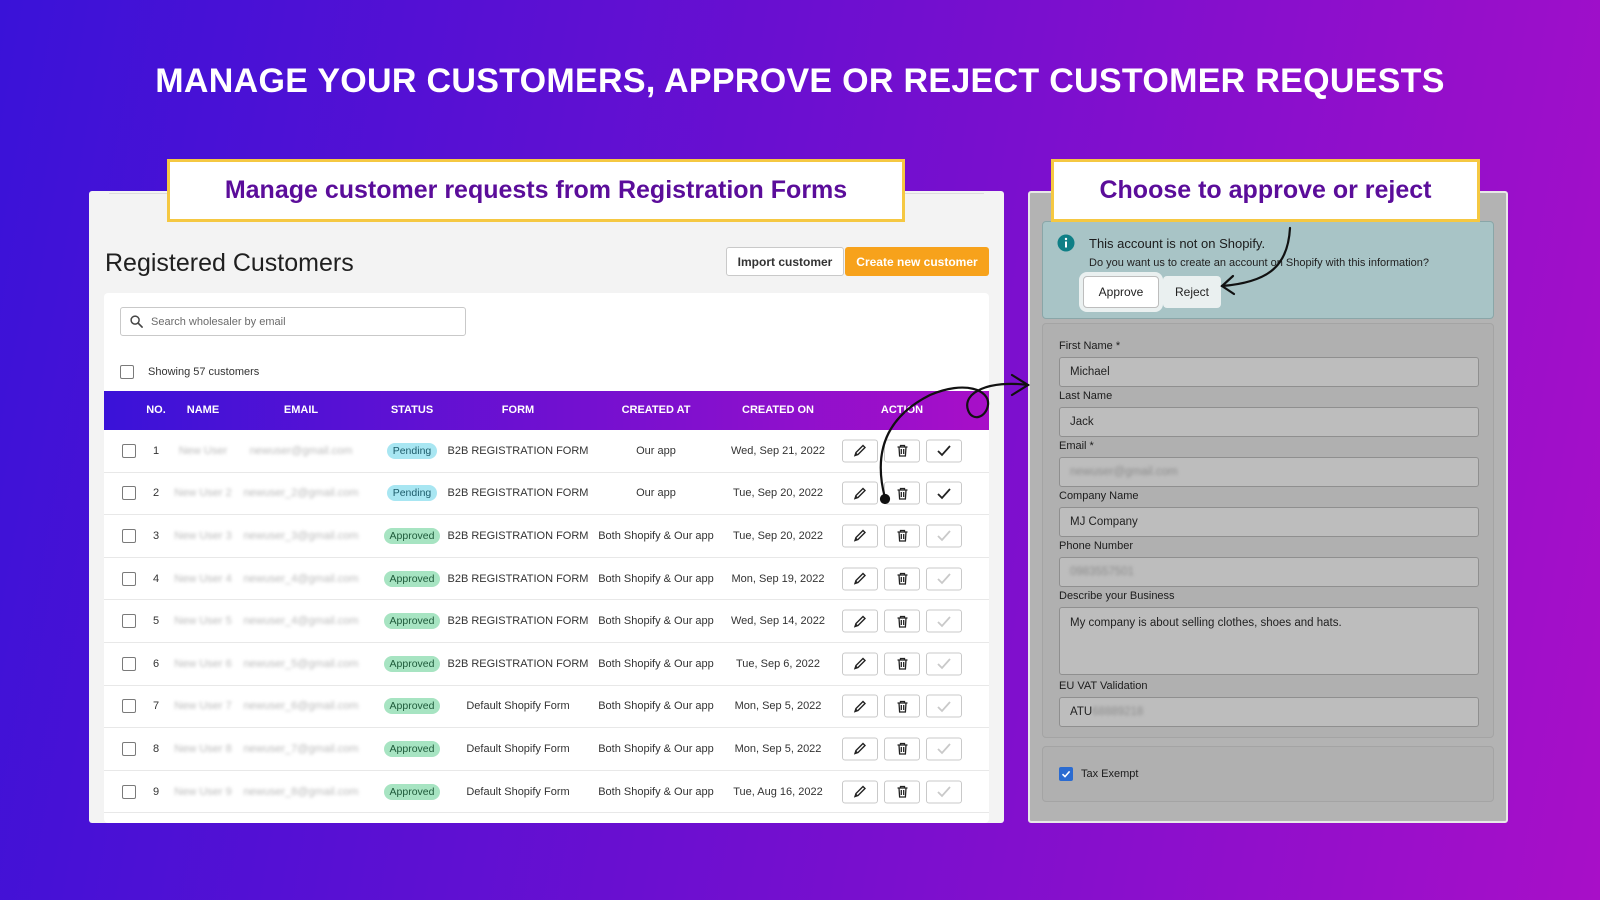 The width and height of the screenshot is (1600, 900). I want to click on email-field: newuser@gmail.com, so click(1269, 472).